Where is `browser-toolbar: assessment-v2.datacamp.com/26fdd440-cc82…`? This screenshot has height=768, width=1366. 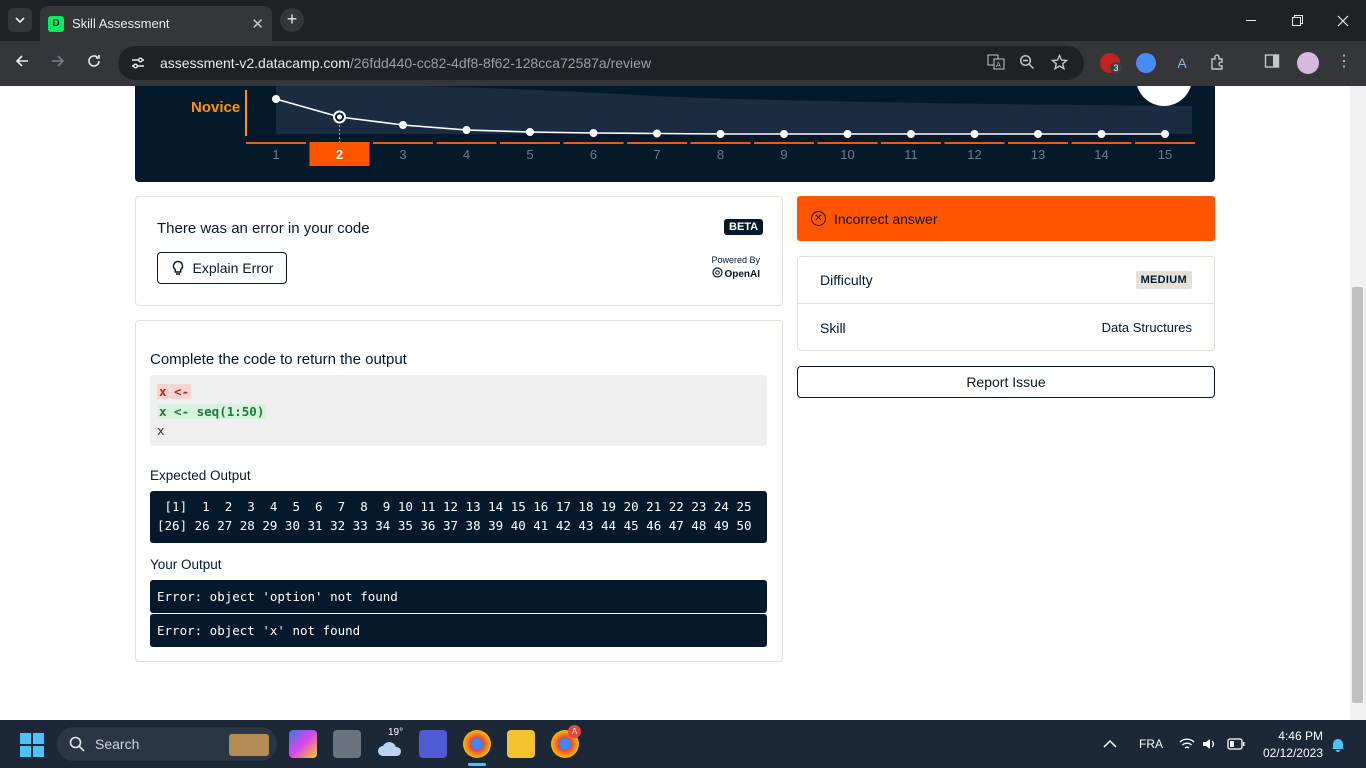
browser-toolbar: assessment-v2.datacamp.com/26fdd440-cc82… is located at coordinates (683, 63).